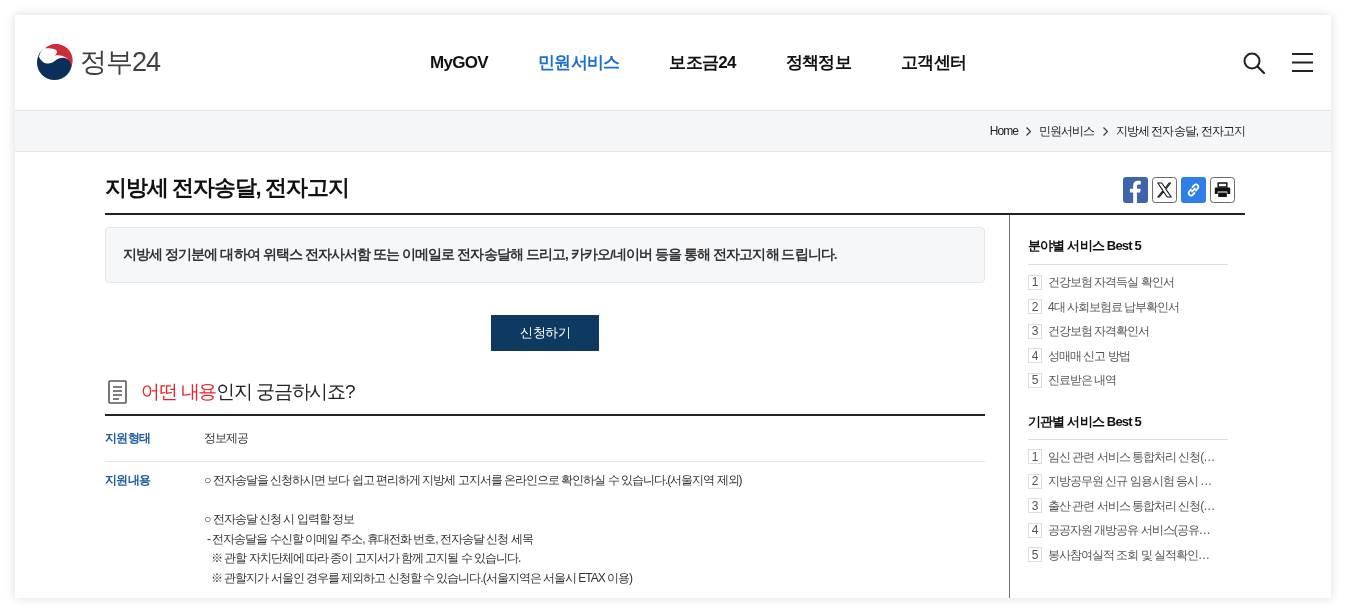  I want to click on detail-text: 정보제공, so click(226, 438).